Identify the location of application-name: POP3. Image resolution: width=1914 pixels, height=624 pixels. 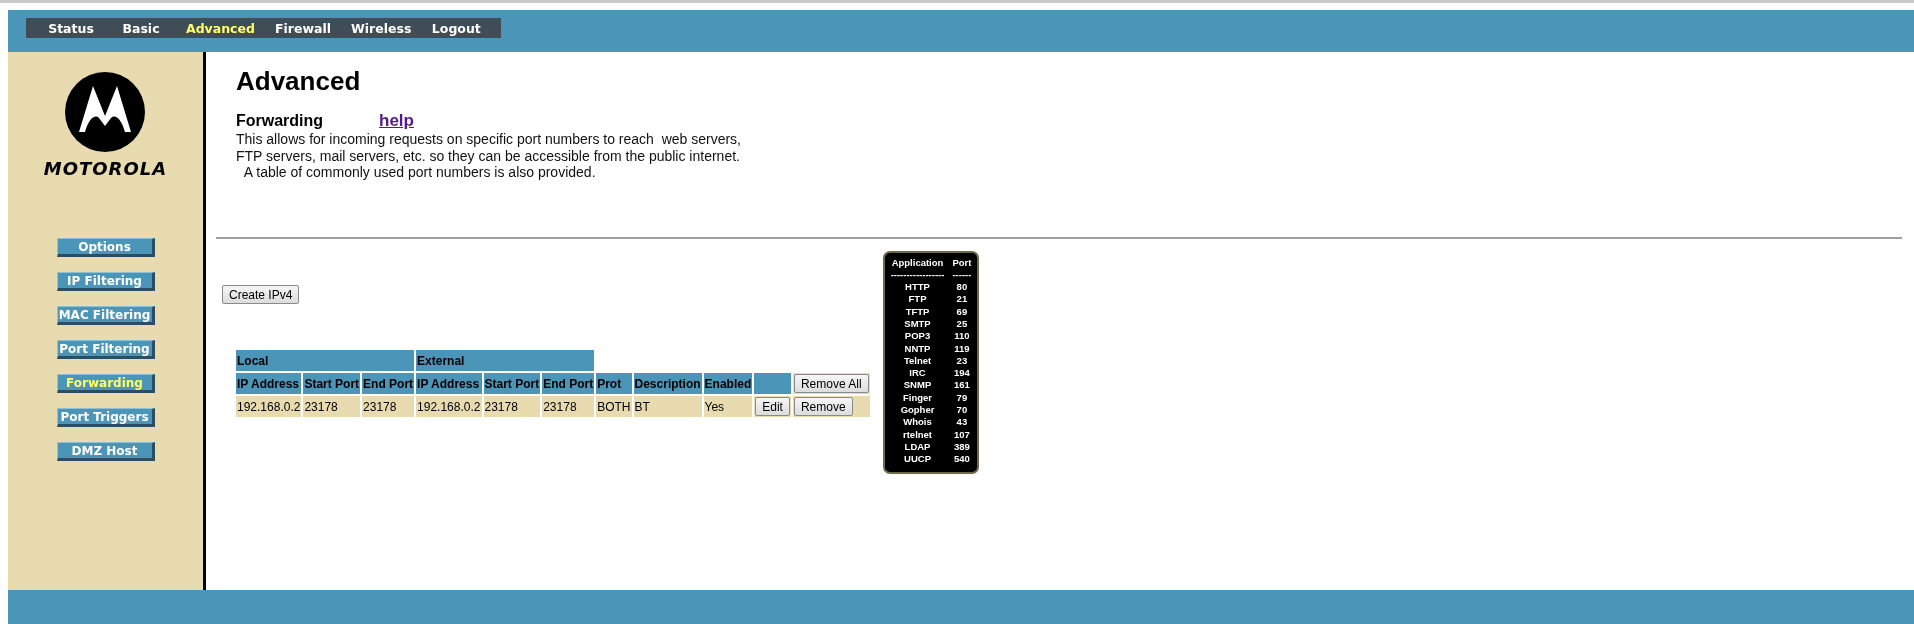
(917, 336).